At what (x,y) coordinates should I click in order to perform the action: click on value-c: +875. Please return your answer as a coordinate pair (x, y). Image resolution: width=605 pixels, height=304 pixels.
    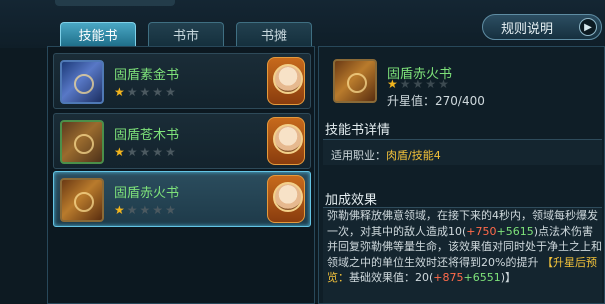
    Looking at the image, I should click on (448, 277).